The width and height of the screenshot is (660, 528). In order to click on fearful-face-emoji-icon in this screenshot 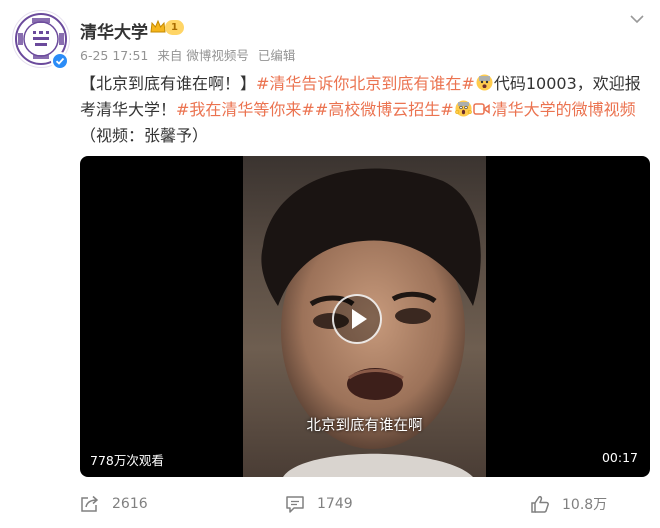, I will do `click(484, 82)`.